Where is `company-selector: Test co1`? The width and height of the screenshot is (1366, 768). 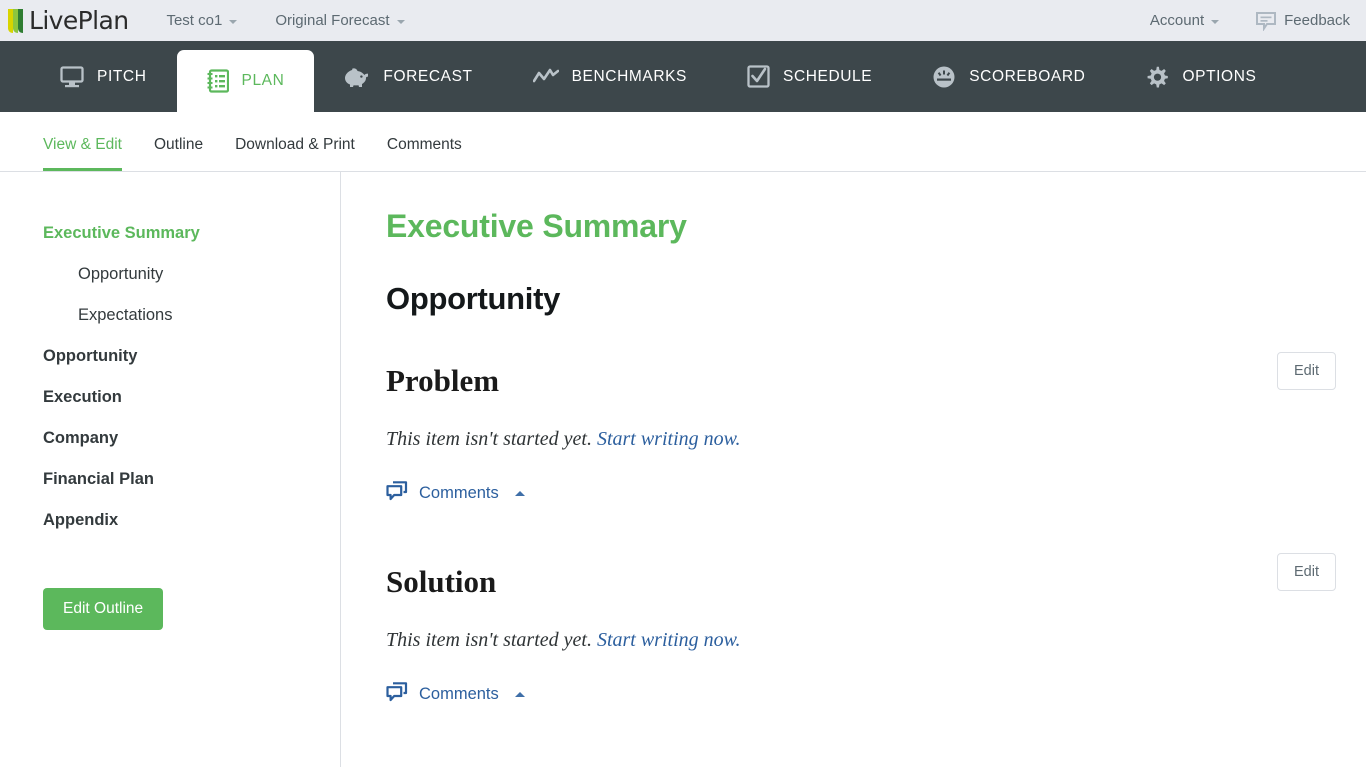 company-selector: Test co1 is located at coordinates (202, 20).